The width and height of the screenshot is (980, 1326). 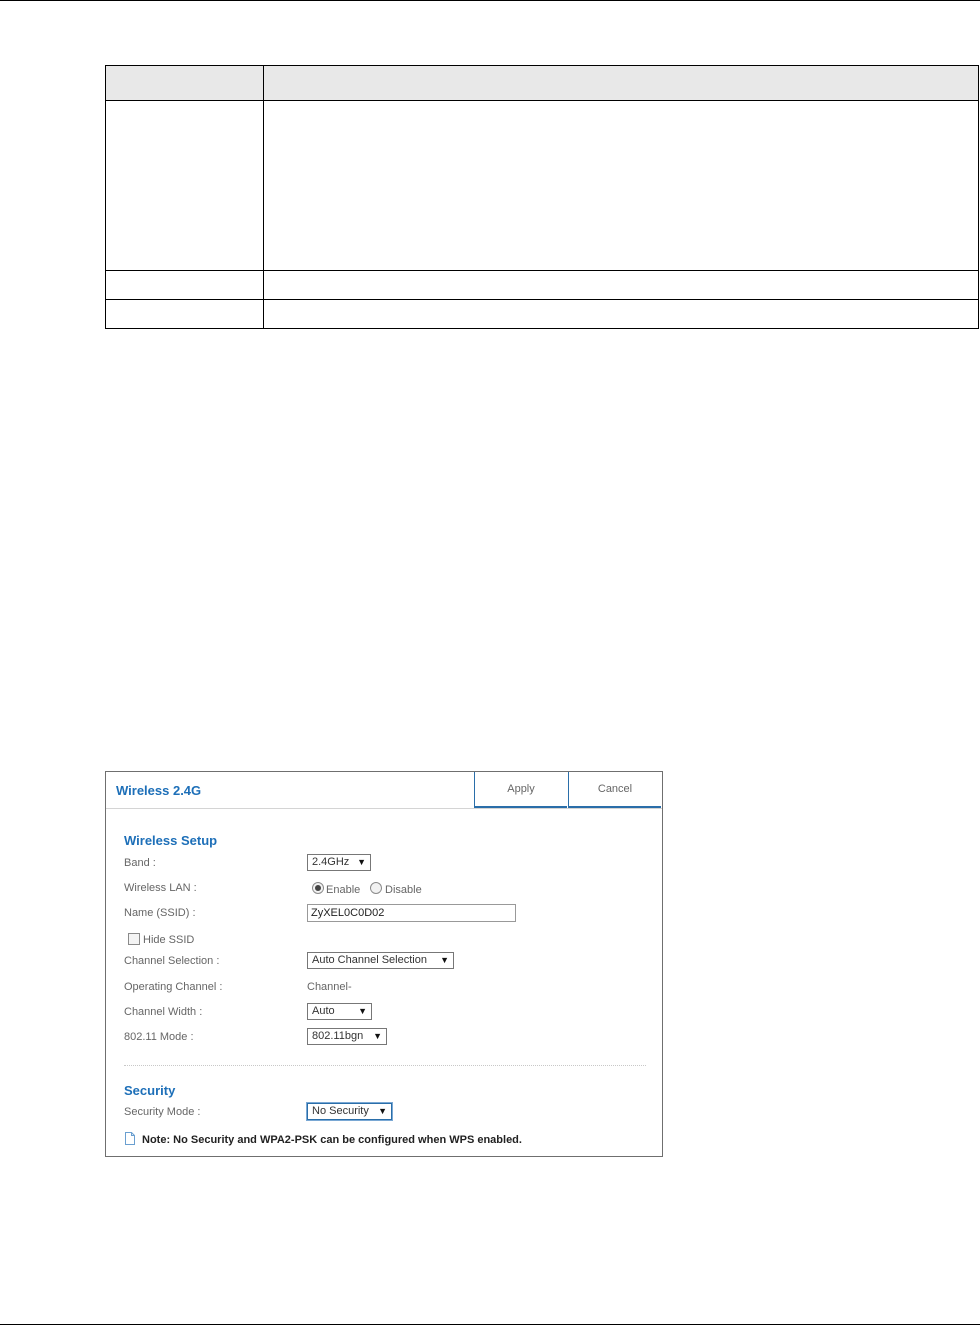 I want to click on mode-select: 802.11bgn ▼, so click(x=347, y=1036).